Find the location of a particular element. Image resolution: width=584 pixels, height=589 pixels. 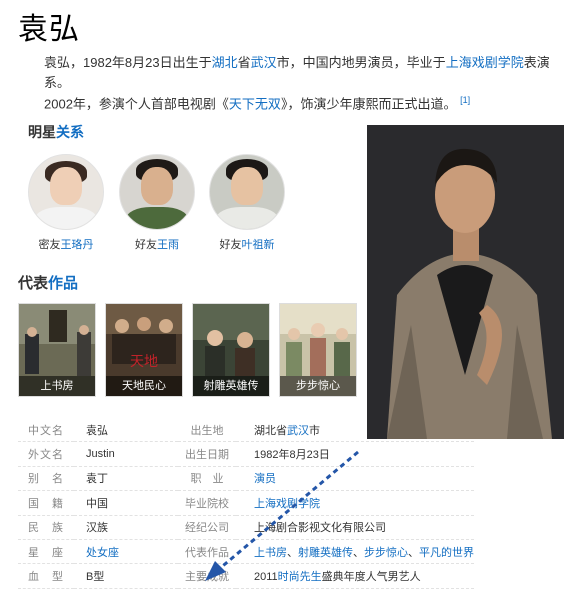

work-title: 天地民心 is located at coordinates (144, 386).